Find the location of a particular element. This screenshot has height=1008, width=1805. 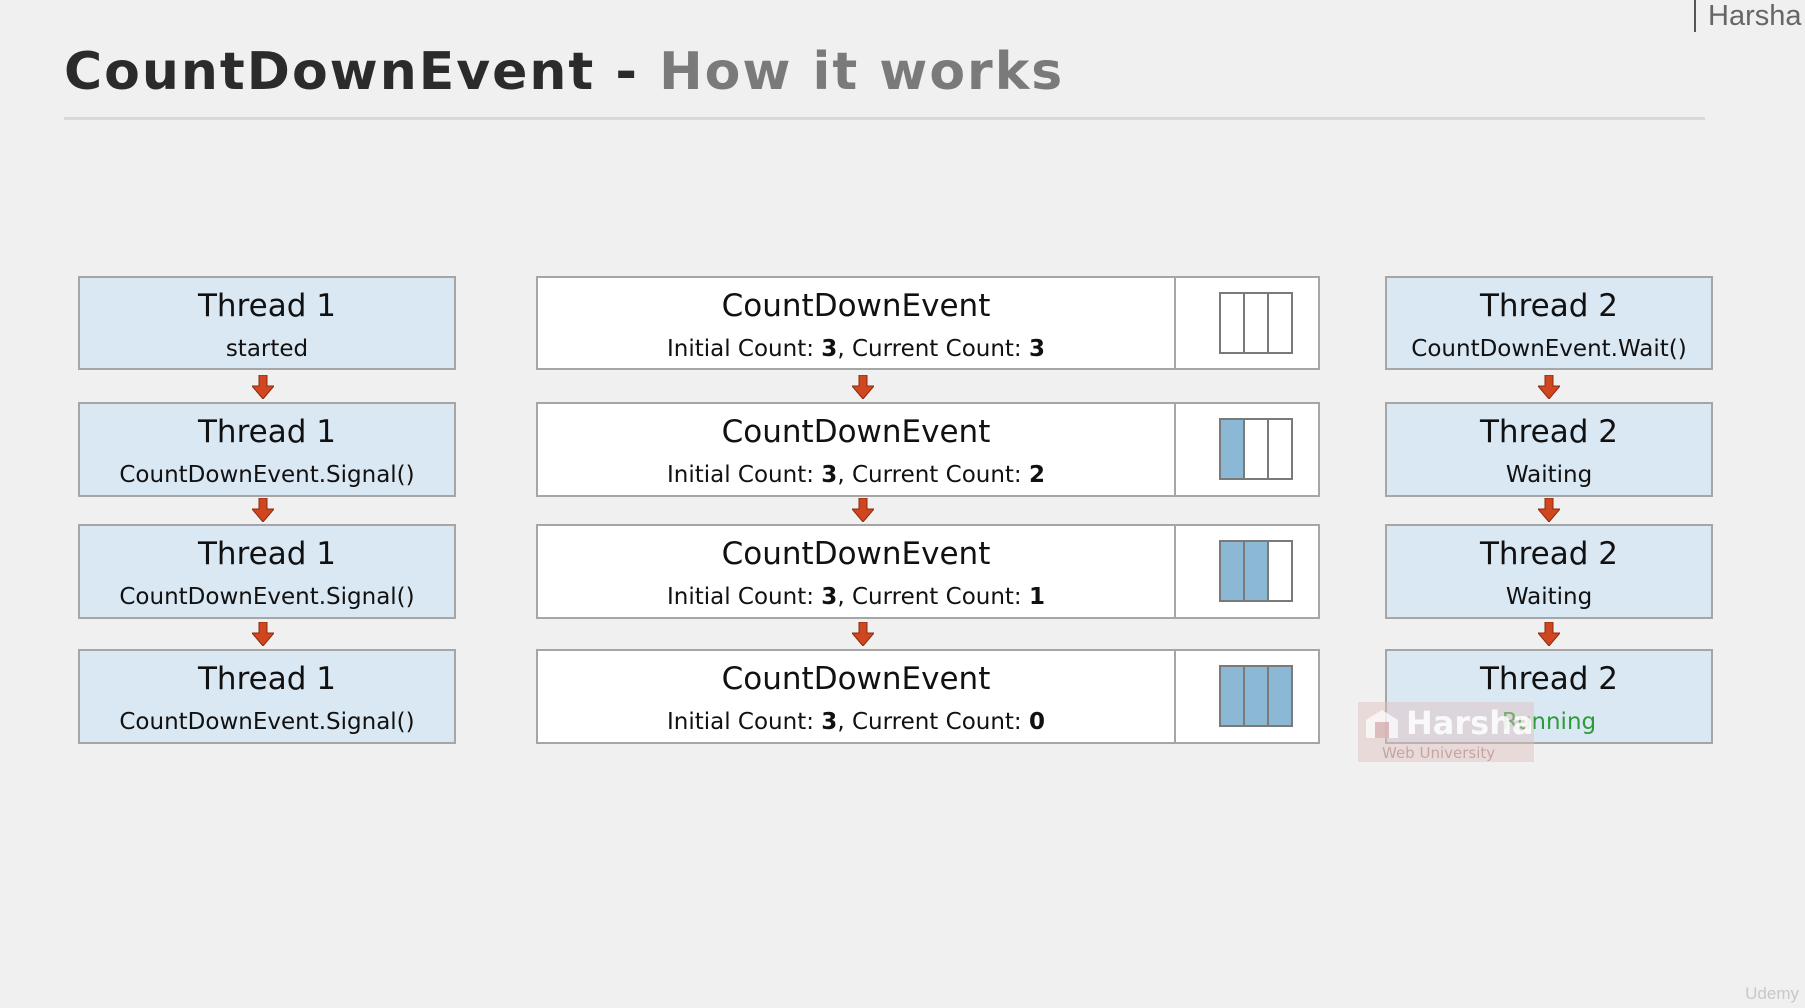

current-count-value: 0 is located at coordinates (1037, 722).